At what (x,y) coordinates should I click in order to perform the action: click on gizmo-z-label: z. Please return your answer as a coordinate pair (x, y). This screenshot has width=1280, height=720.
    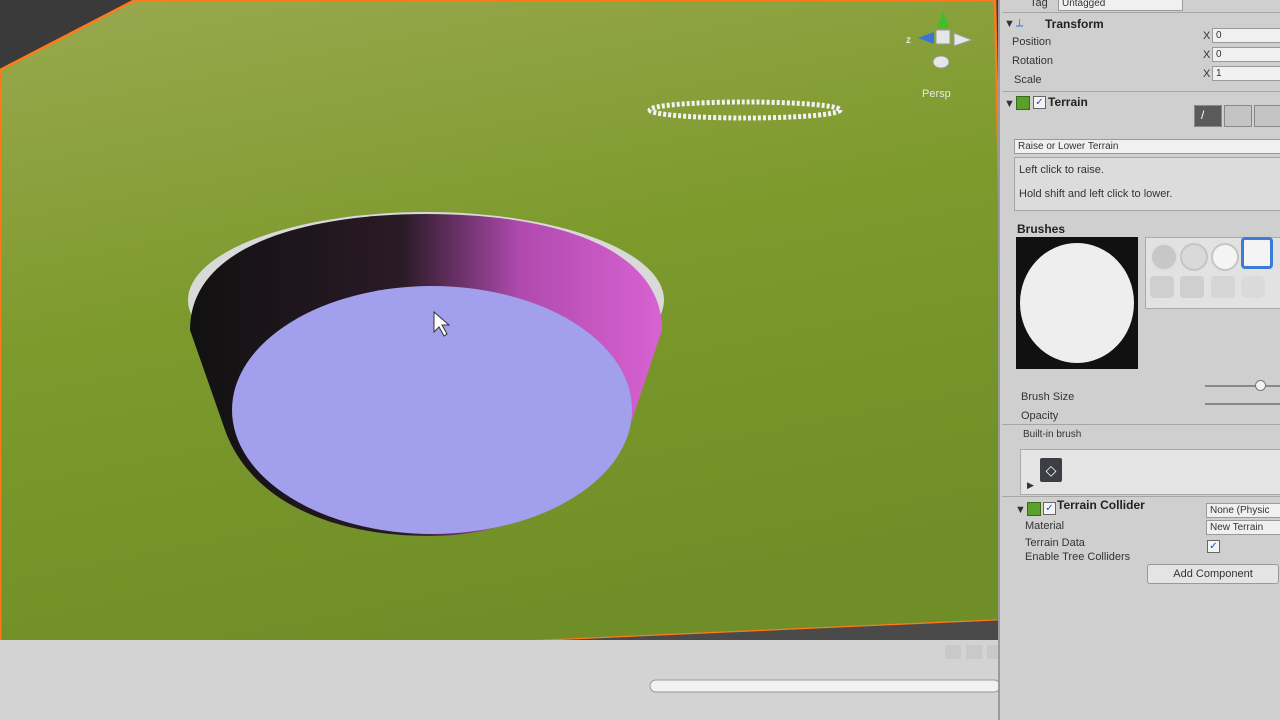
    Looking at the image, I should click on (908, 40).